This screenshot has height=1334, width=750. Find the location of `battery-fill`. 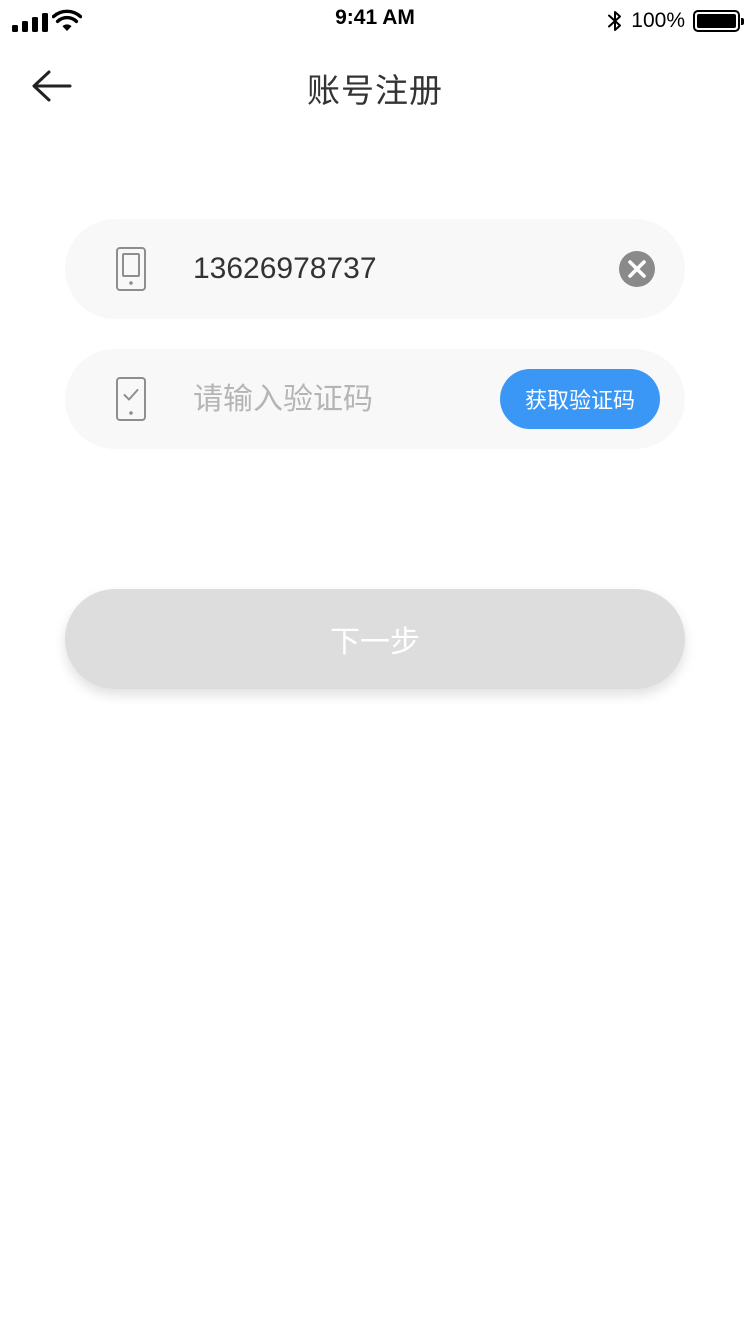

battery-fill is located at coordinates (716, 21).